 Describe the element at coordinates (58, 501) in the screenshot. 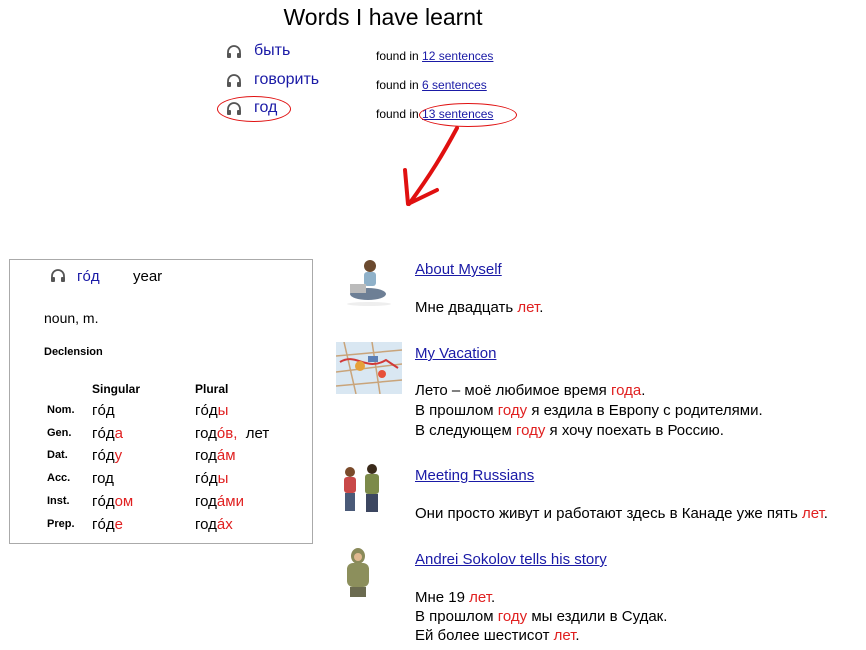

I see `case-label: Inst.` at that location.